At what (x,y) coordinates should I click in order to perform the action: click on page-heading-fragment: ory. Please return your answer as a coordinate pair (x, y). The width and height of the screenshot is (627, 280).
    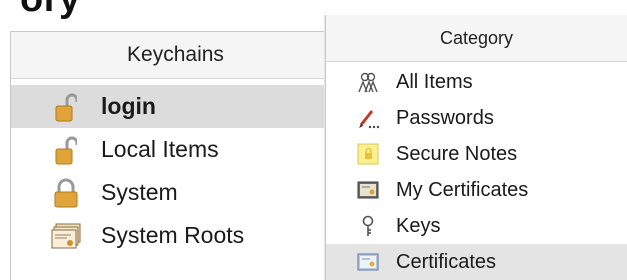
    Looking at the image, I should click on (50, 10).